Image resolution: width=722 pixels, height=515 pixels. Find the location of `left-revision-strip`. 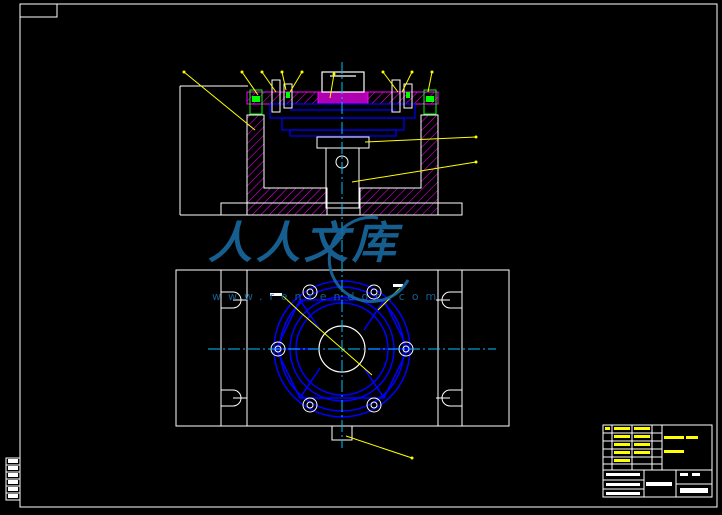

left-revision-strip is located at coordinates (13, 479).